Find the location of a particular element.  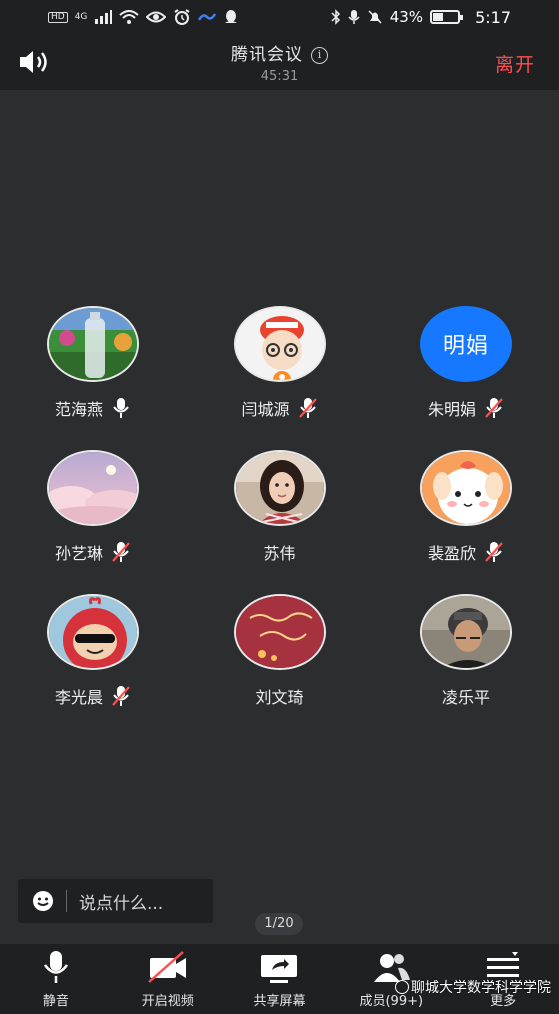

girl-photo-icon is located at coordinates (279, 488).